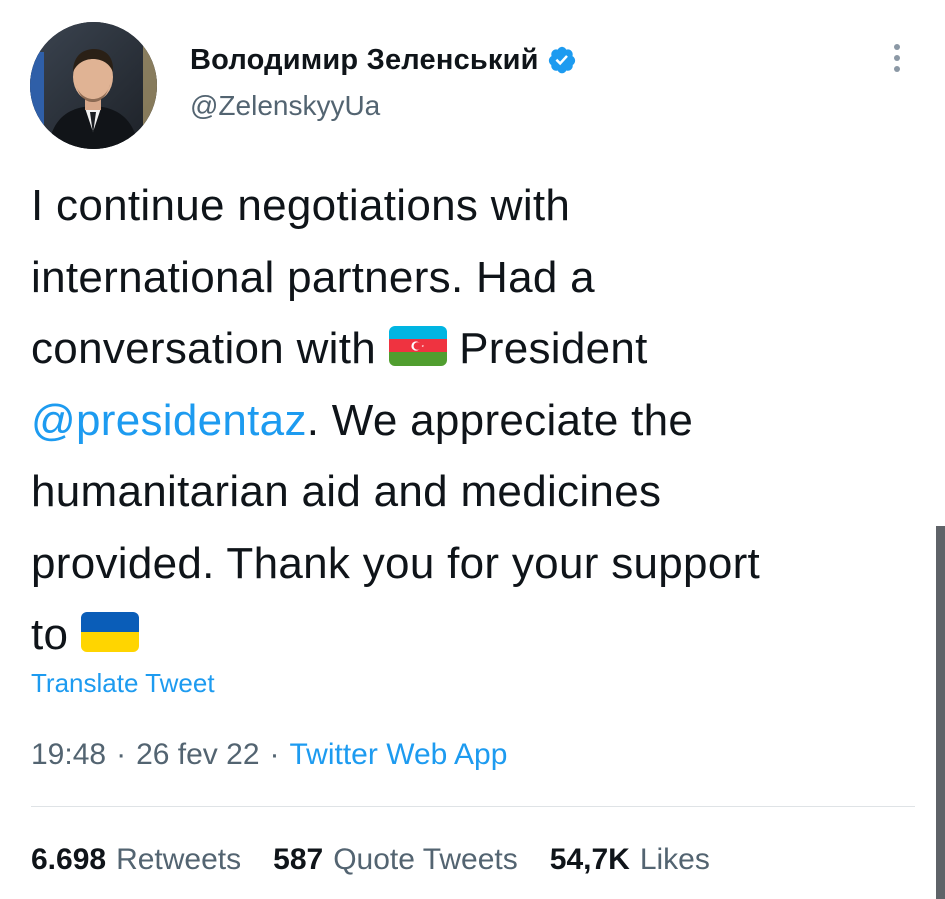 The height and width of the screenshot is (899, 945). What do you see at coordinates (313, 277) in the screenshot?
I see `tweet-line: international partners. Had a` at bounding box center [313, 277].